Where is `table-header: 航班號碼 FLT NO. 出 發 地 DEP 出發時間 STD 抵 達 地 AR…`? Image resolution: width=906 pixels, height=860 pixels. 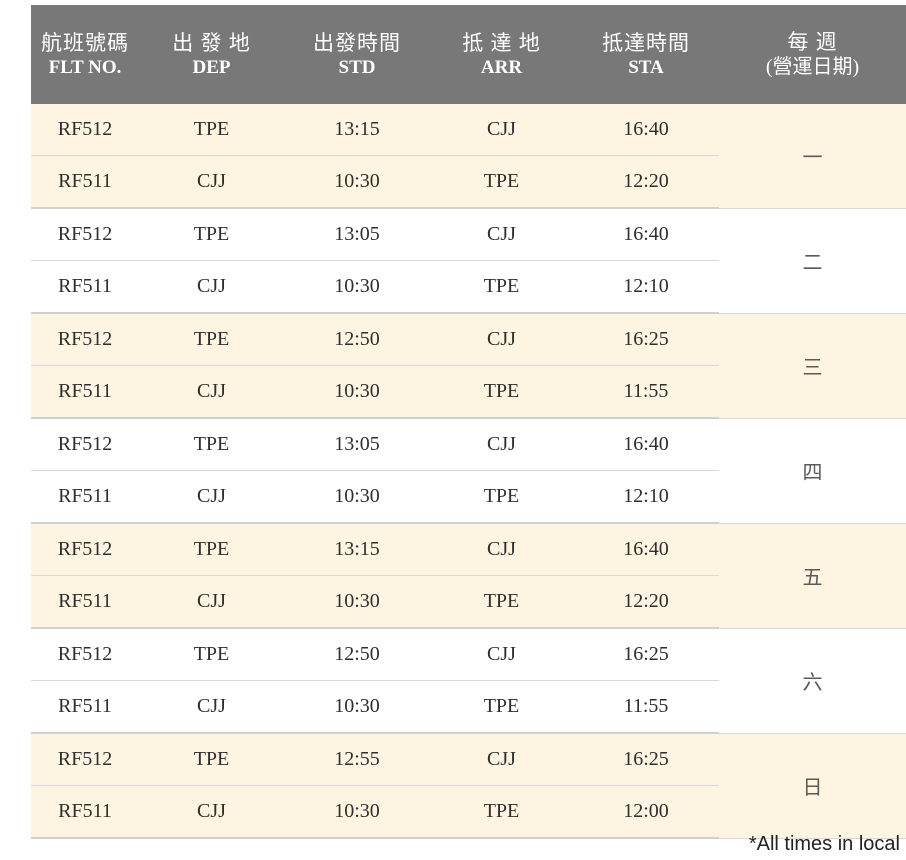 table-header: 航班號碼 FLT NO. 出 發 地 DEP 出發時間 STD 抵 達 地 AR… is located at coordinates (468, 54).